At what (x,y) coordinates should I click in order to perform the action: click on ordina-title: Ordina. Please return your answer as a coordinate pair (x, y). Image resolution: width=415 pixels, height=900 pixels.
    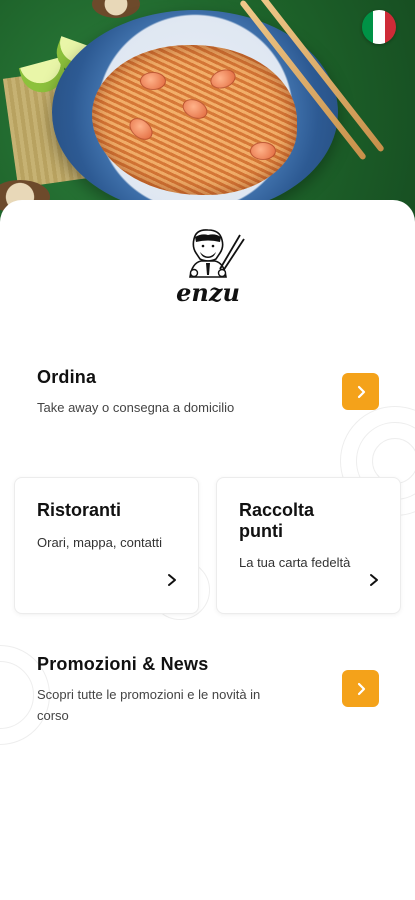
    Looking at the image, I should click on (66, 377).